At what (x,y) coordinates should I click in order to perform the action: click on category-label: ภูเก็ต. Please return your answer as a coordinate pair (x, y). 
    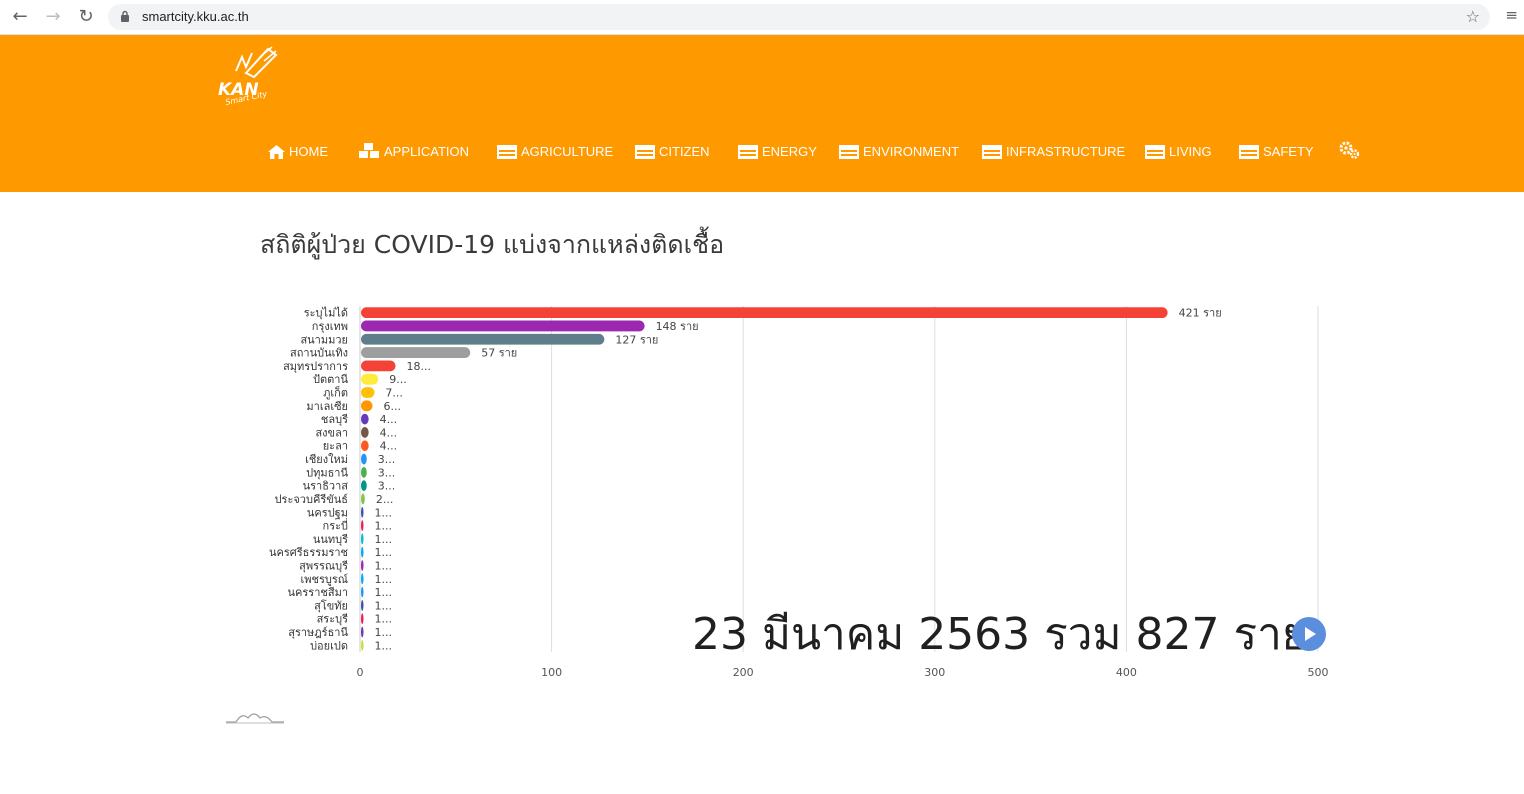
    Looking at the image, I should click on (335, 393).